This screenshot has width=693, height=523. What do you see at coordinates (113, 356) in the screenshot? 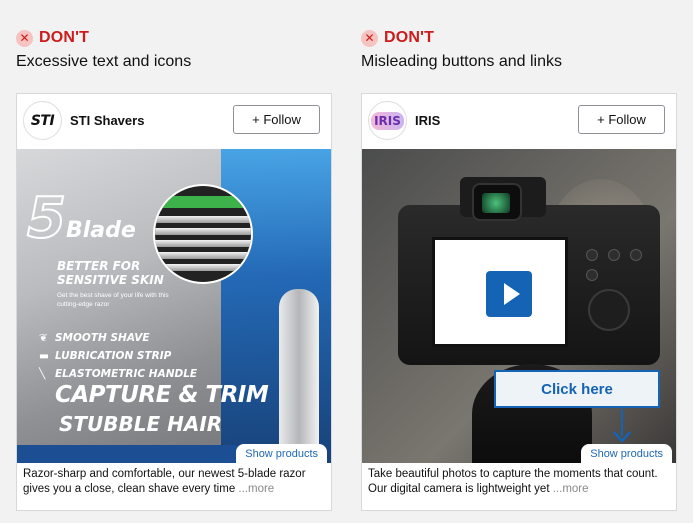
I see `feature-label: LUBRICATION STRIP` at bounding box center [113, 356].